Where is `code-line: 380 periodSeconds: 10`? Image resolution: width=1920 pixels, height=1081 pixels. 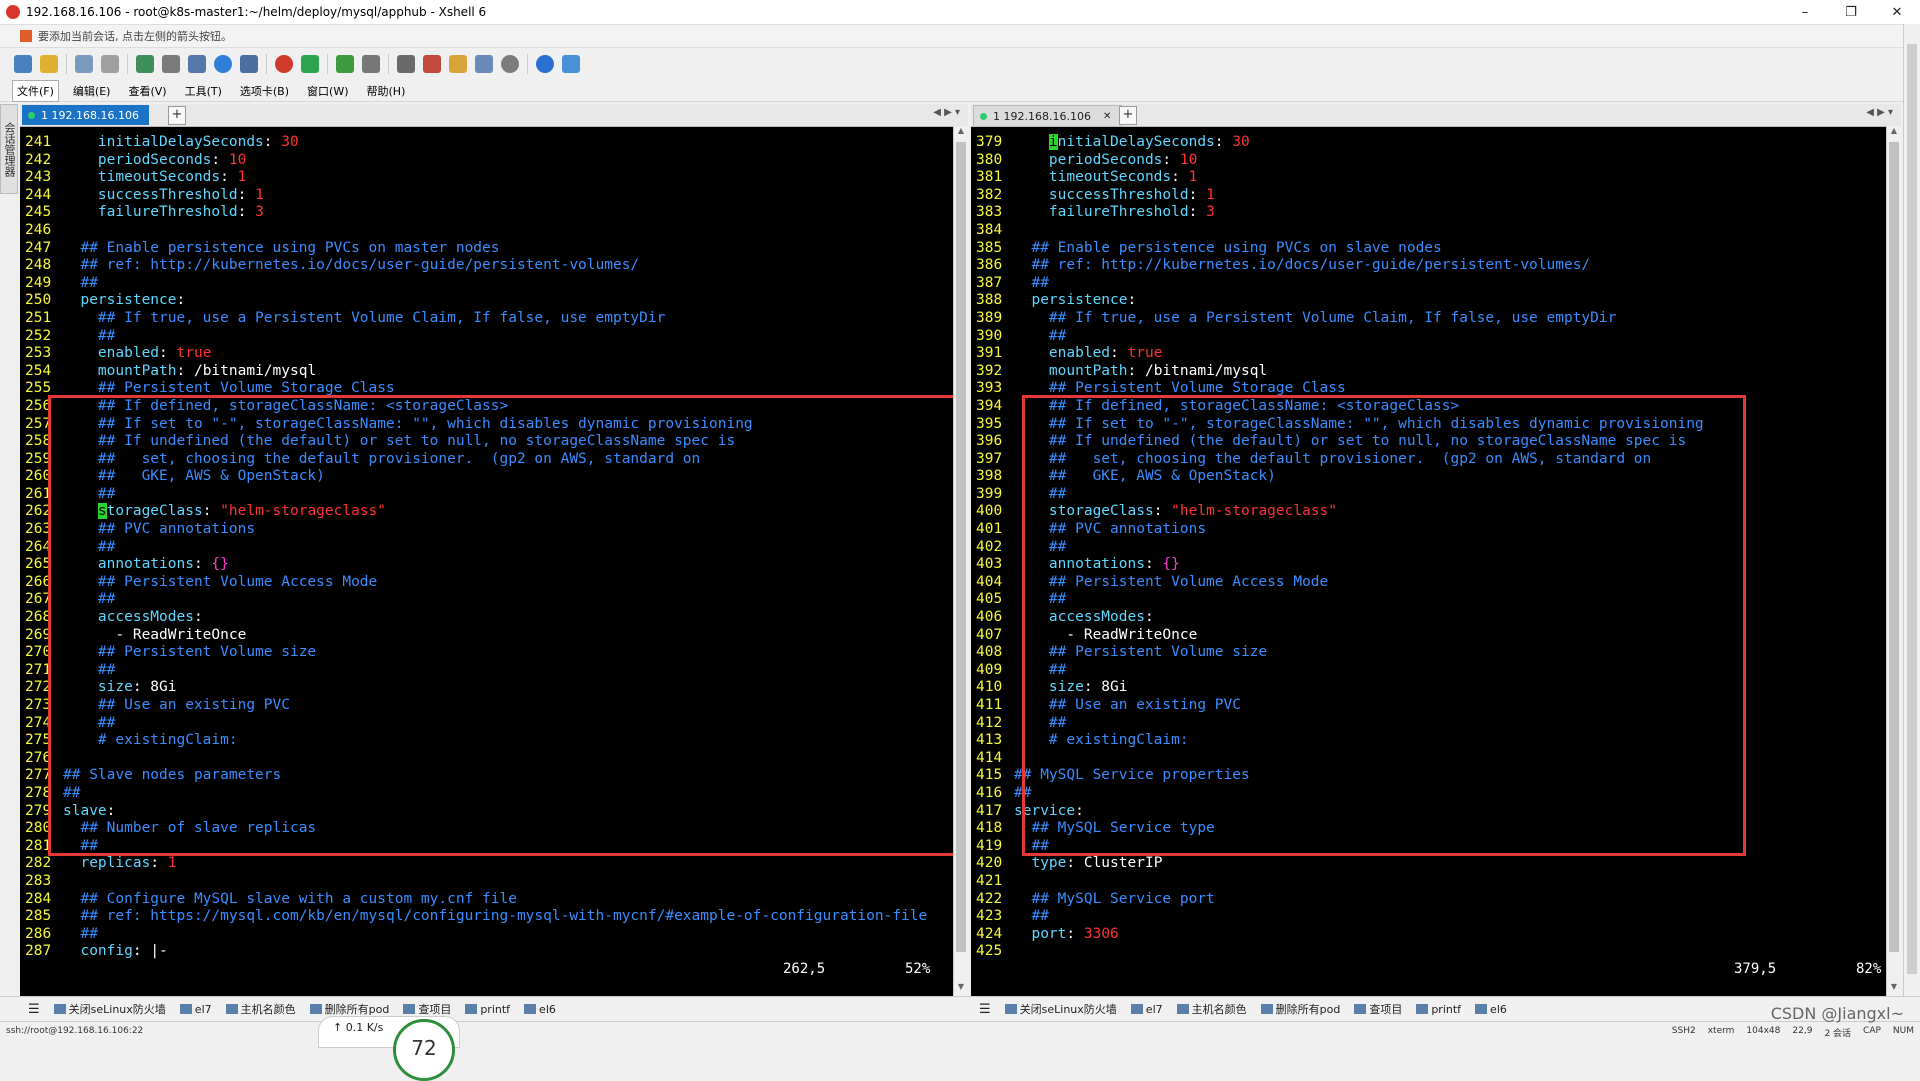
code-line: 380 periodSeconds: 10 is located at coordinates (1429, 161).